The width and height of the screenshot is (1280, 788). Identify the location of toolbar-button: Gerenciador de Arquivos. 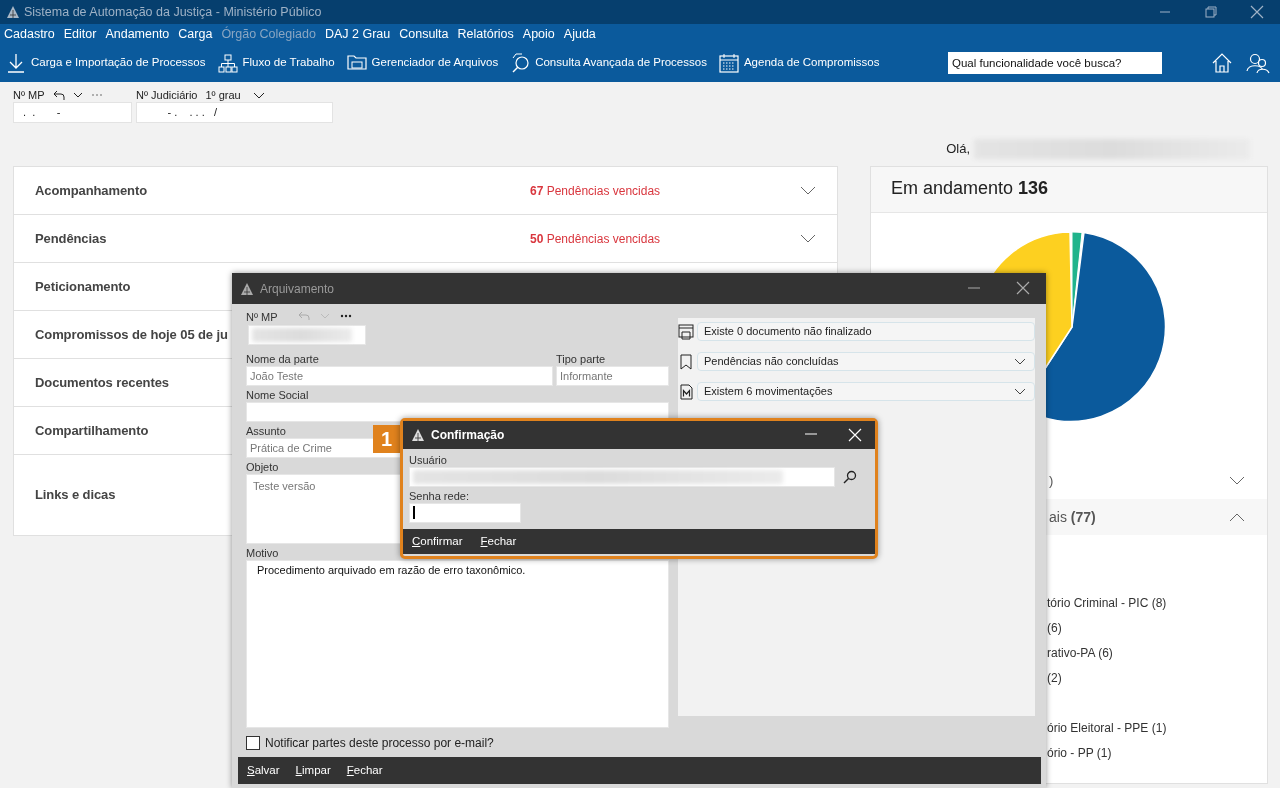
(422, 63).